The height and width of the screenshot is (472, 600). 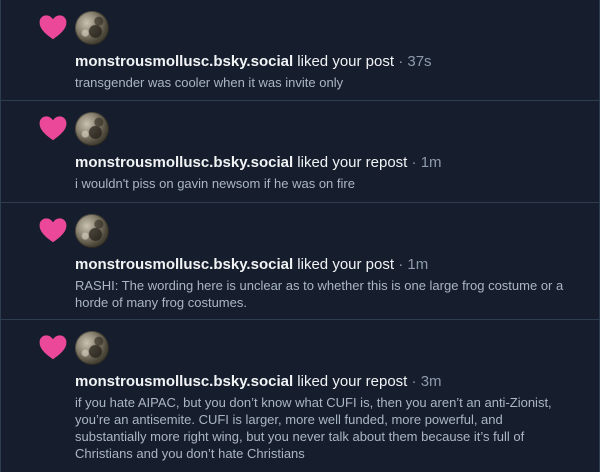 I want to click on timestamp: · 37s, so click(x=415, y=61).